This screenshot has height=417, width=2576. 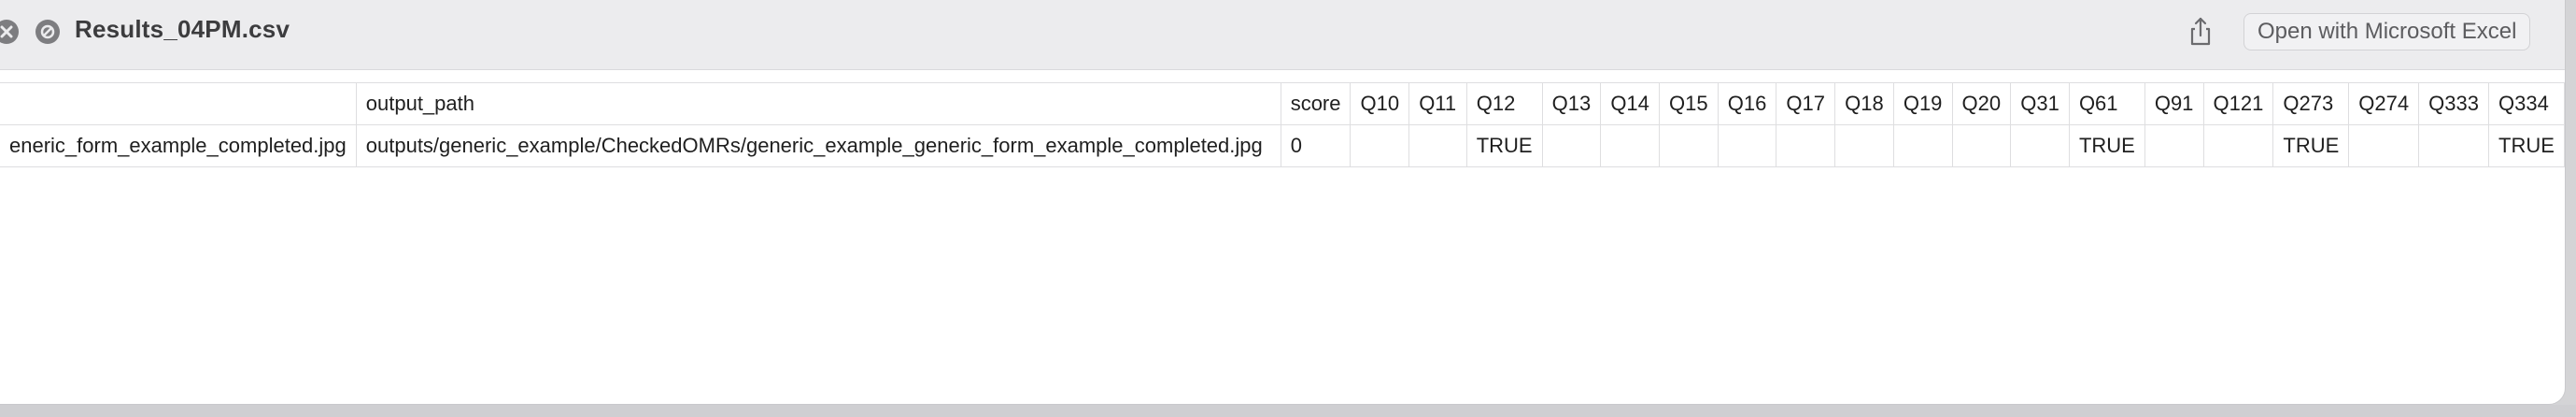 I want to click on header-cell: Q15, so click(x=1689, y=103).